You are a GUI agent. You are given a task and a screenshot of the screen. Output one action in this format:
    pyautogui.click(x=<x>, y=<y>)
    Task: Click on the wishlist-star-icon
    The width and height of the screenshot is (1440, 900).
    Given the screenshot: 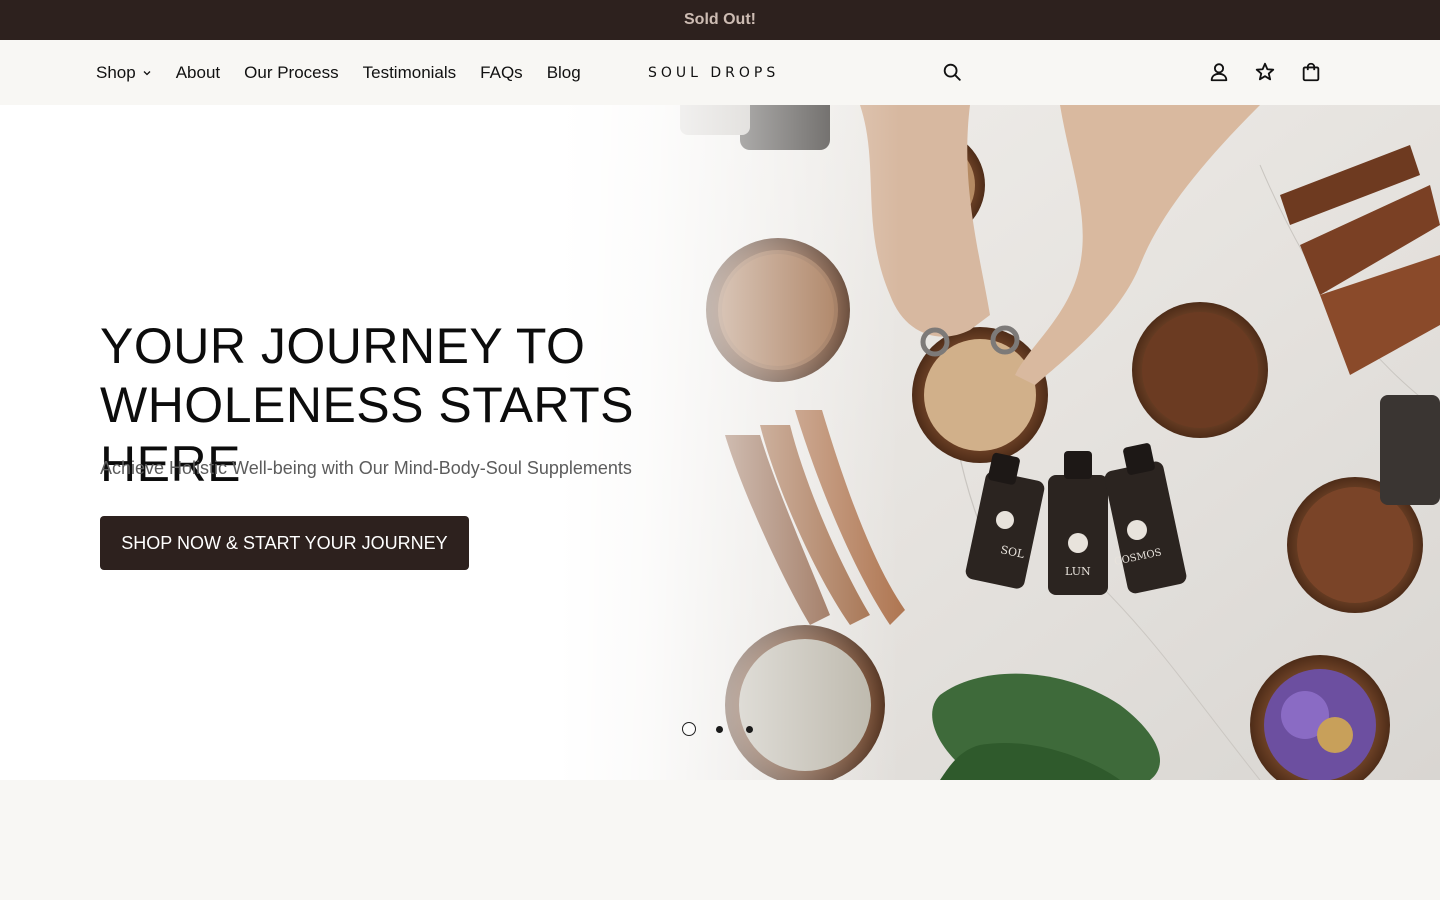 What is the action you would take?
    pyautogui.click(x=1265, y=72)
    